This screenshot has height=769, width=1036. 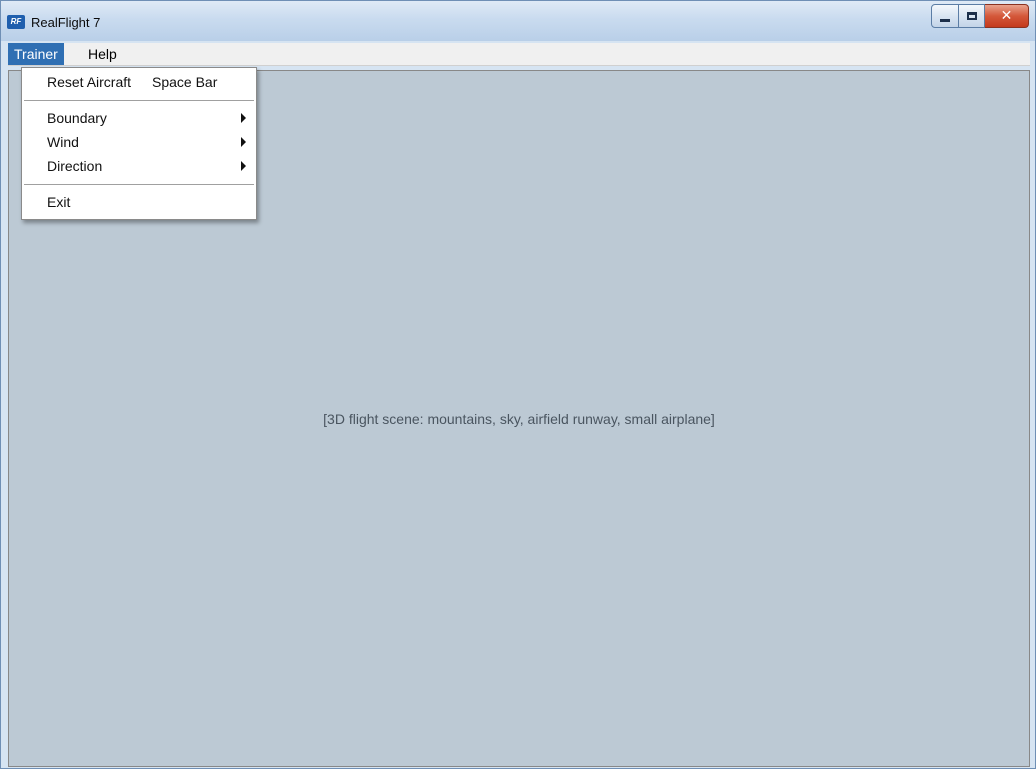 What do you see at coordinates (945, 20) in the screenshot?
I see `minimize-icon` at bounding box center [945, 20].